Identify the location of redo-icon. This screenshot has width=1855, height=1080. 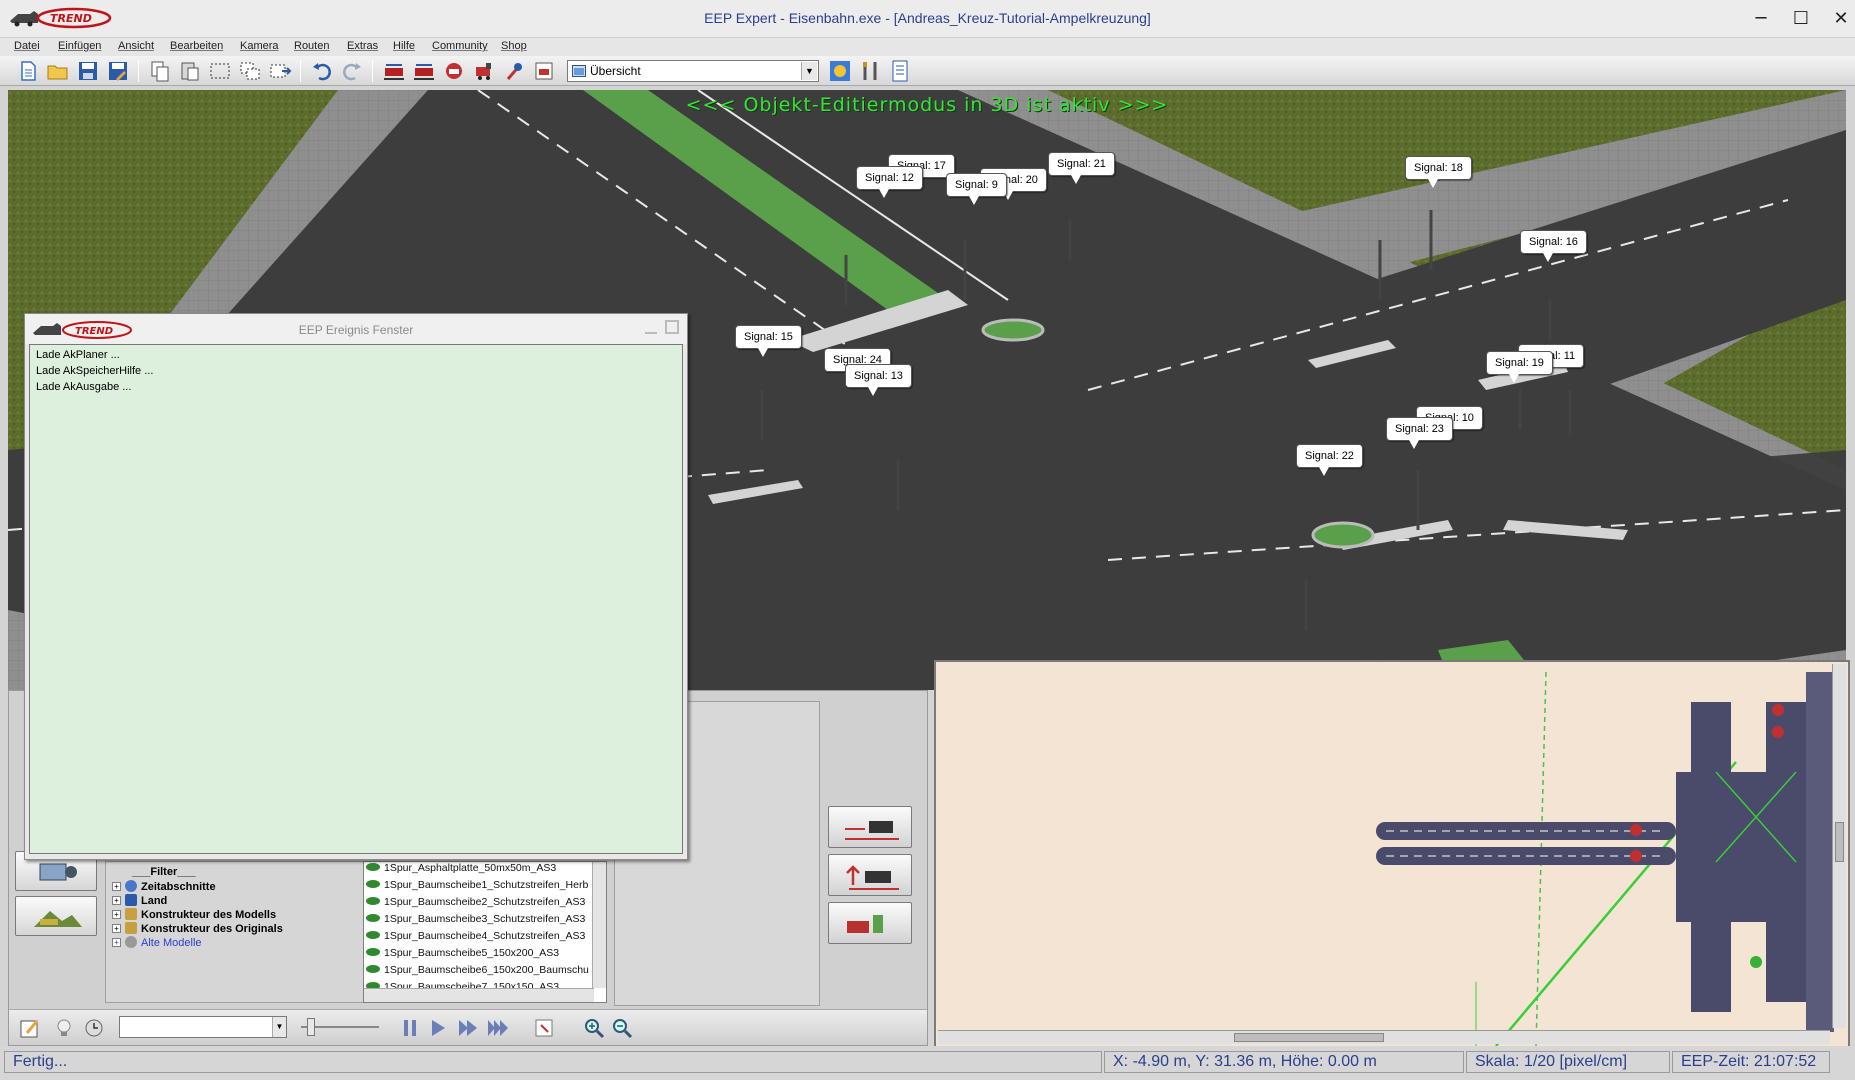
(352, 71).